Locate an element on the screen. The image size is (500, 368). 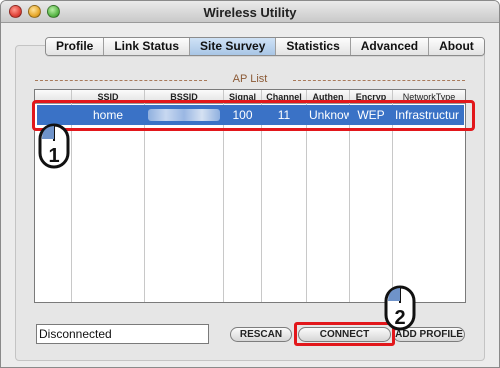
tab-advanced: Advanced is located at coordinates (390, 46).